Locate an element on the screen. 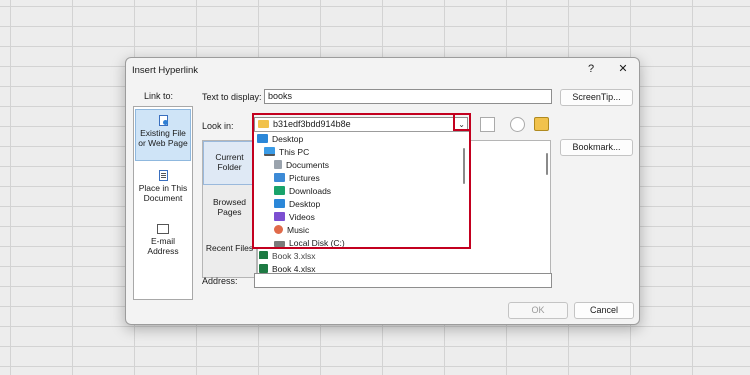 The height and width of the screenshot is (375, 750). browse-file-icon is located at coordinates (541, 124).